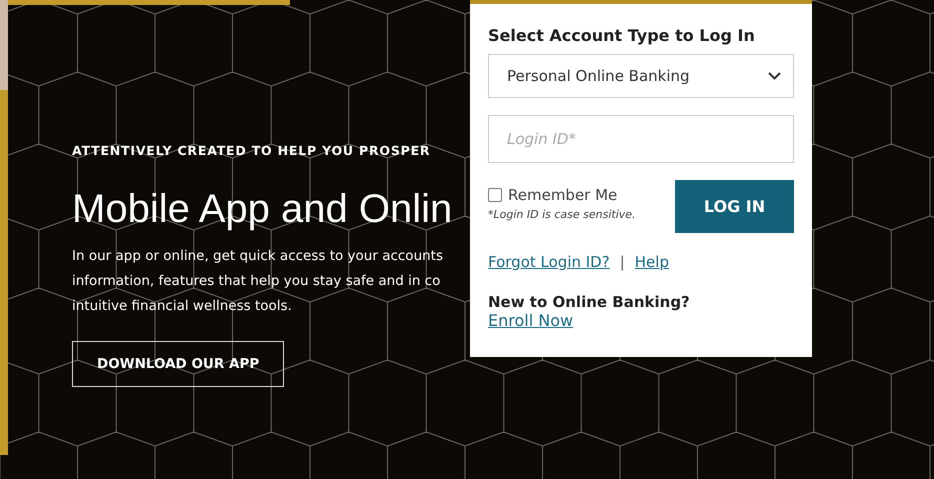  Describe the element at coordinates (651, 262) in the screenshot. I see `help-link: Help` at that location.